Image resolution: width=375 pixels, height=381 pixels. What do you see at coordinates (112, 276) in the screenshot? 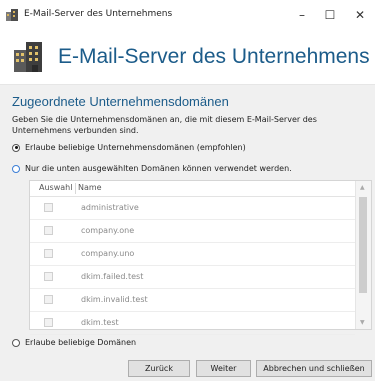
I see `domain-name: dkim.failed.test` at bounding box center [112, 276].